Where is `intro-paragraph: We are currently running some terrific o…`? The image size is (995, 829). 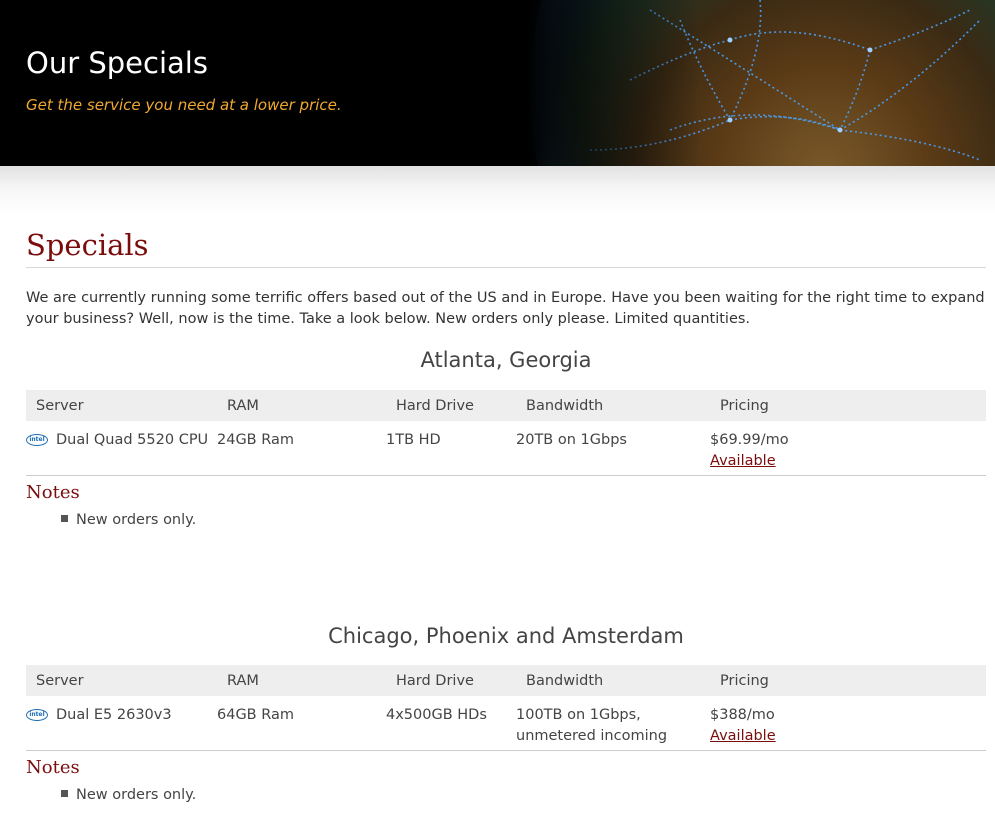
intro-paragraph: We are currently running some terrific o… is located at coordinates (505, 308).